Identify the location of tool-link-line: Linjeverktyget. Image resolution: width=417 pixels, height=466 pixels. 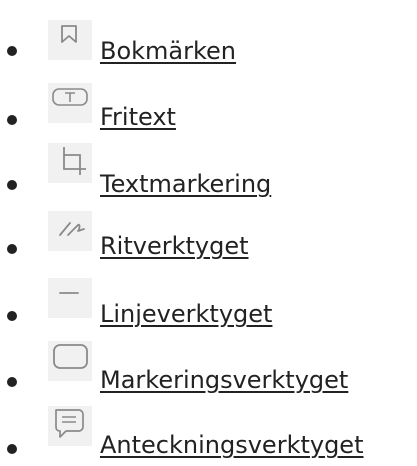
(186, 314).